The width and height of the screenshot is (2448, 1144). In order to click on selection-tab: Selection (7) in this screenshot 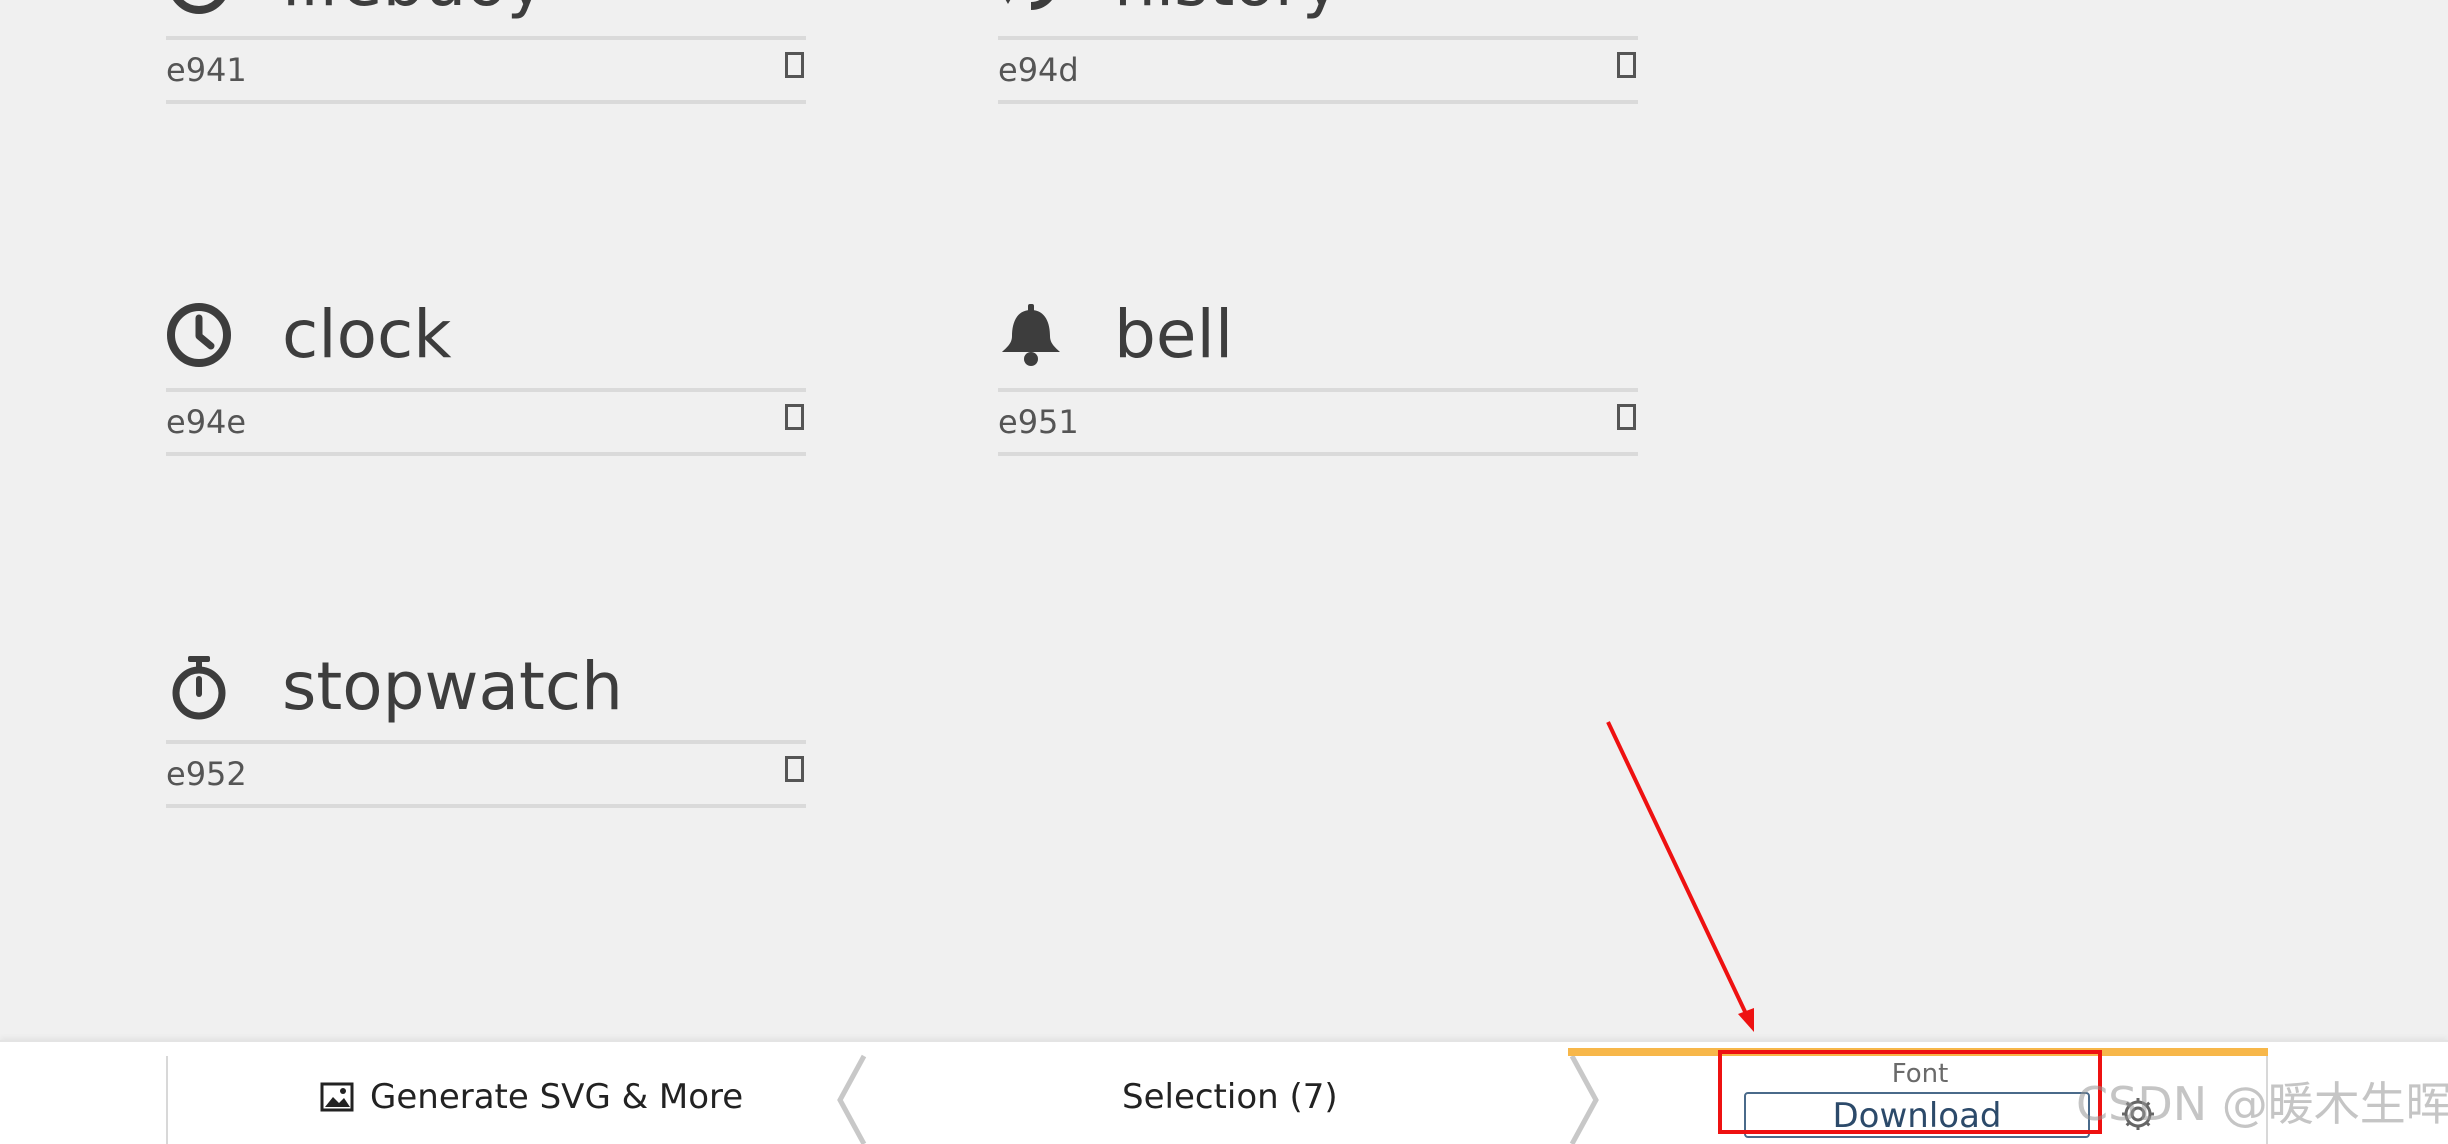, I will do `click(1230, 1097)`.